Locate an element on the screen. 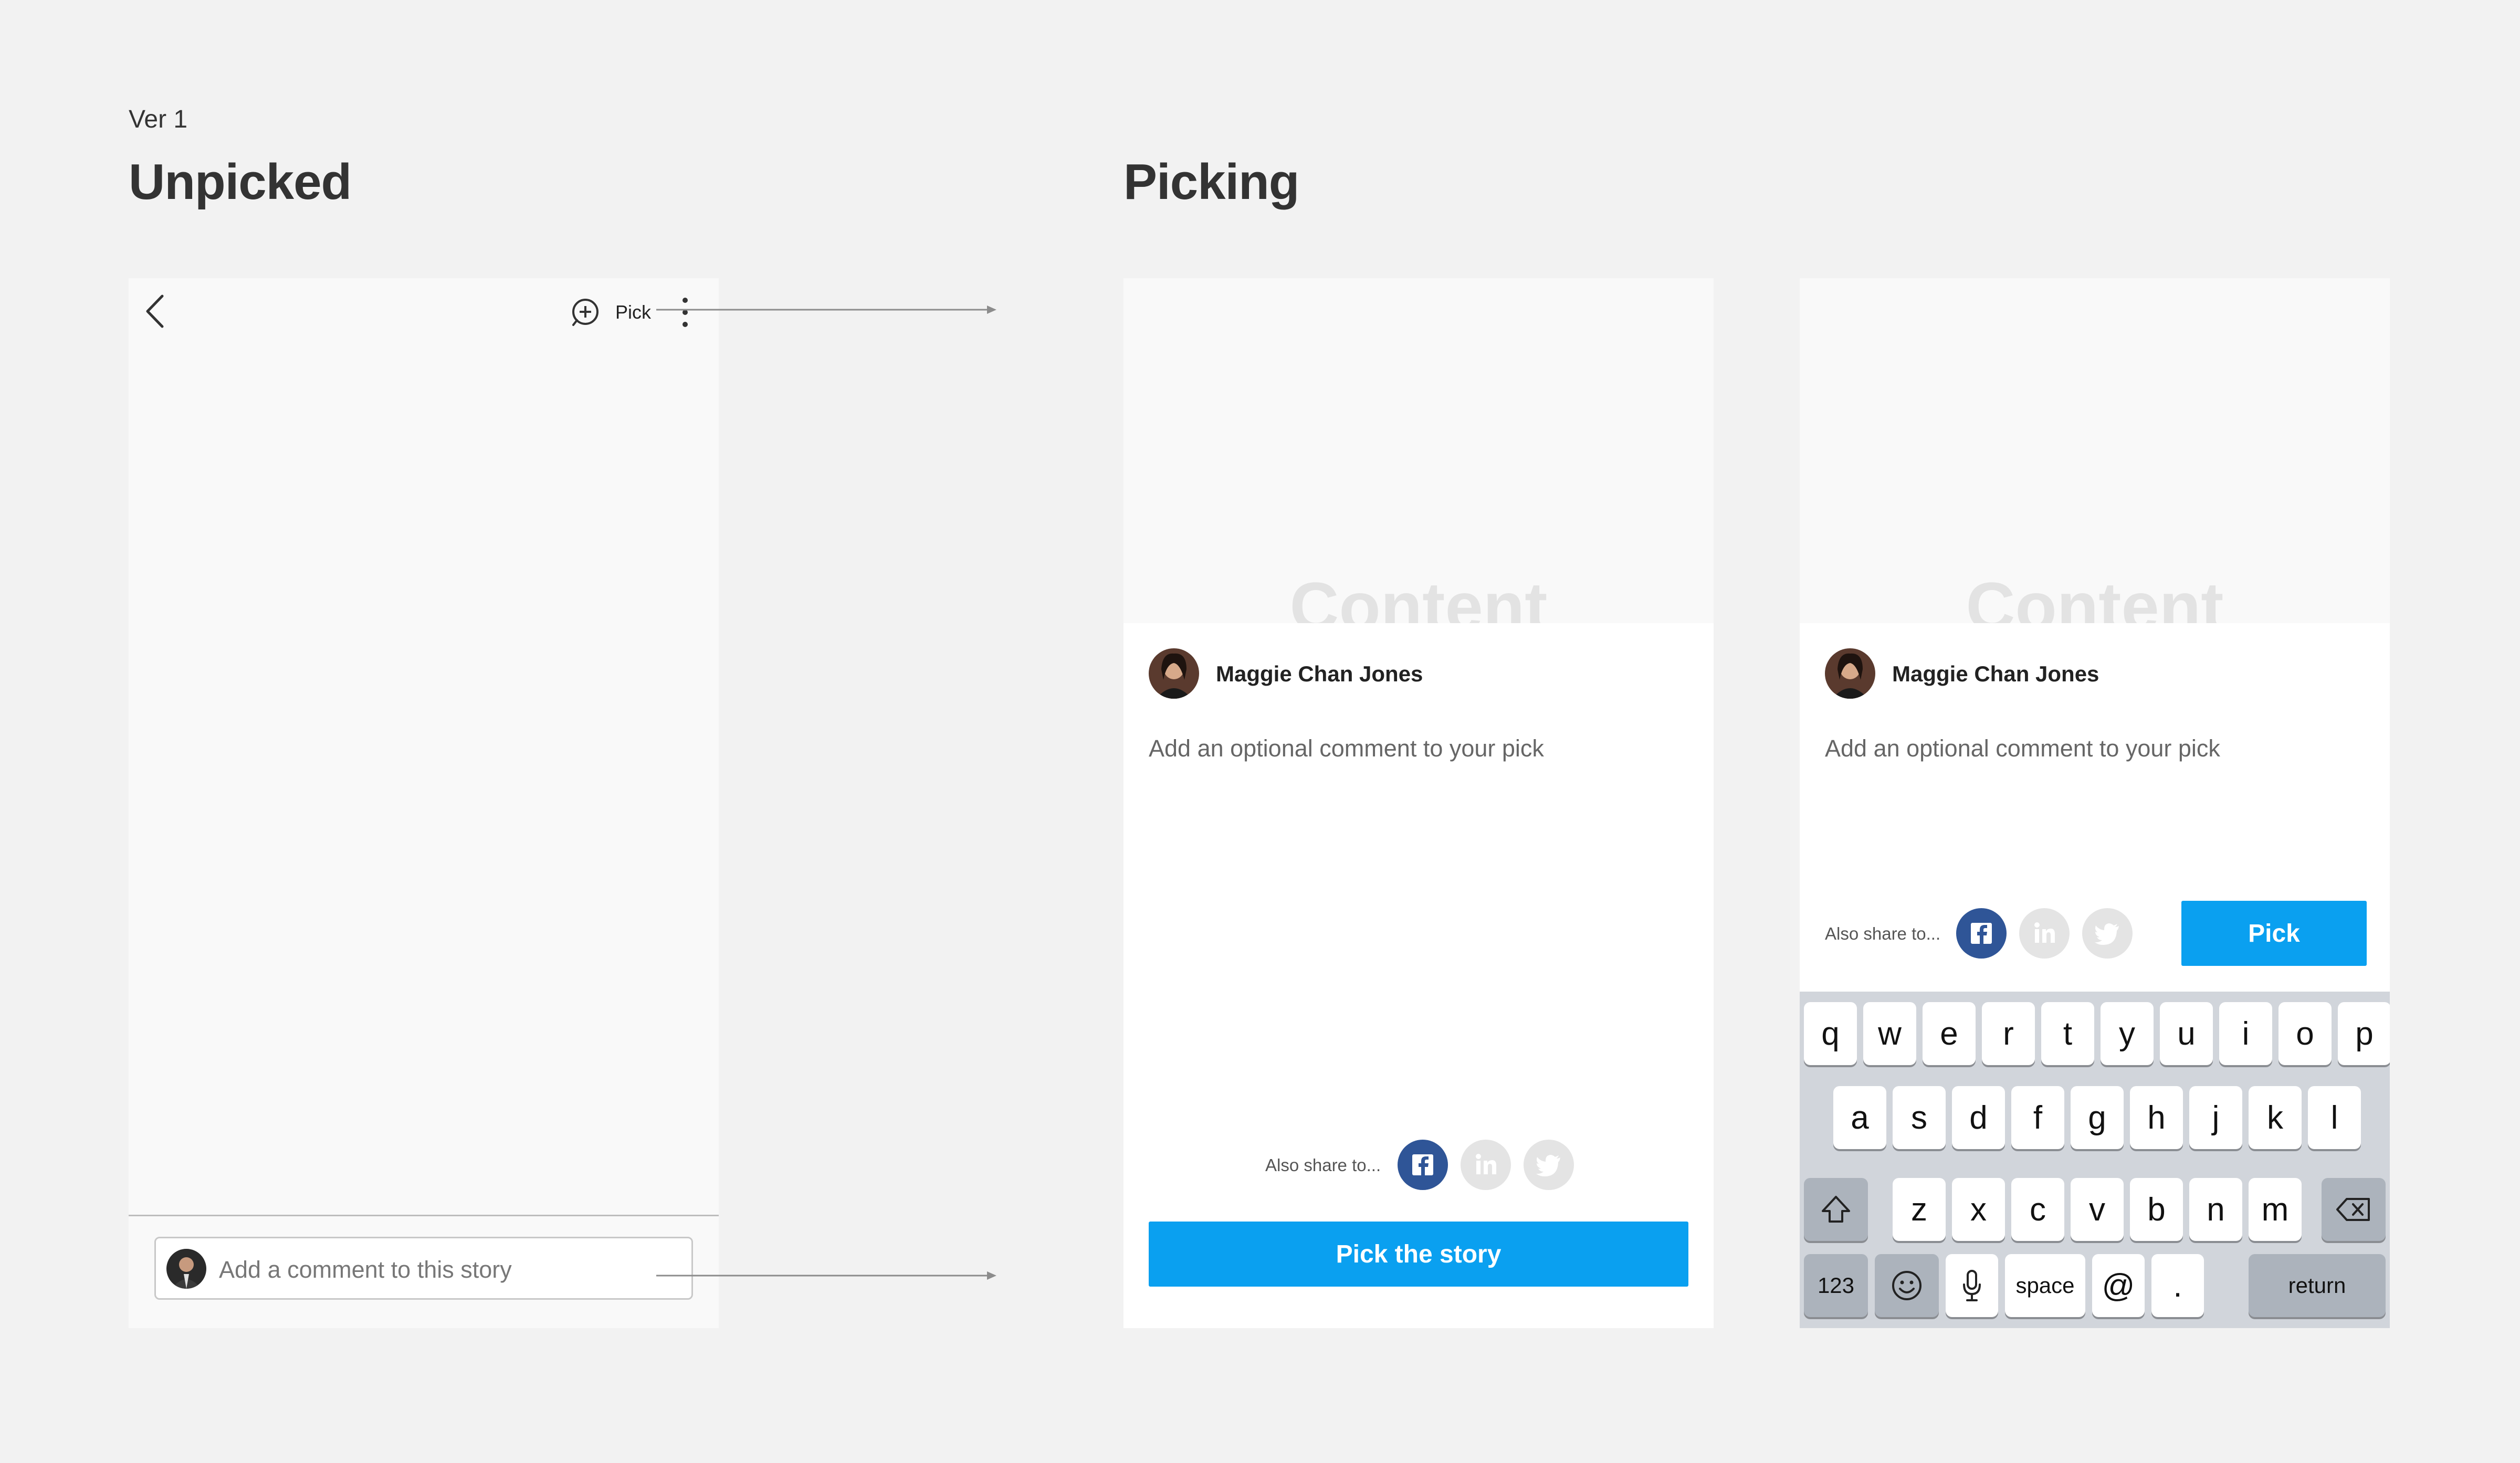 Image resolution: width=2520 pixels, height=1463 pixels. key-r: r is located at coordinates (2008, 1033).